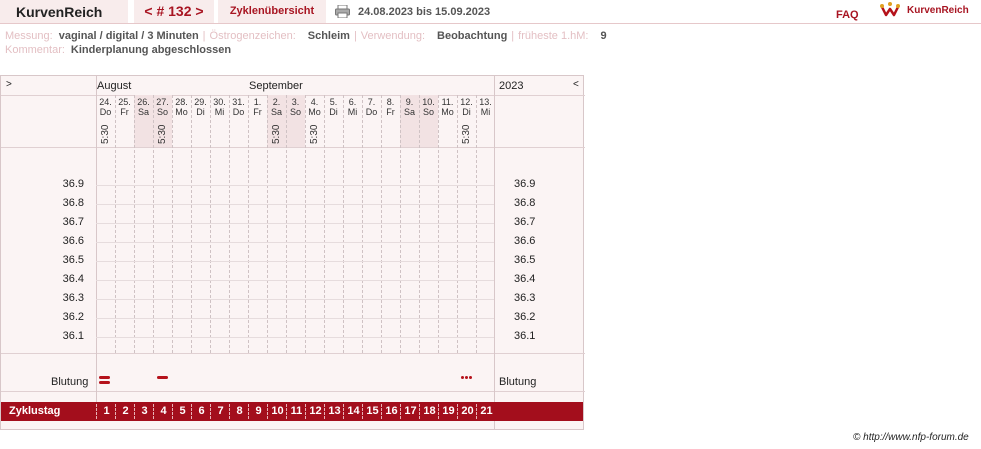 The width and height of the screenshot is (981, 449). I want to click on prev-arrow: <, so click(576, 84).